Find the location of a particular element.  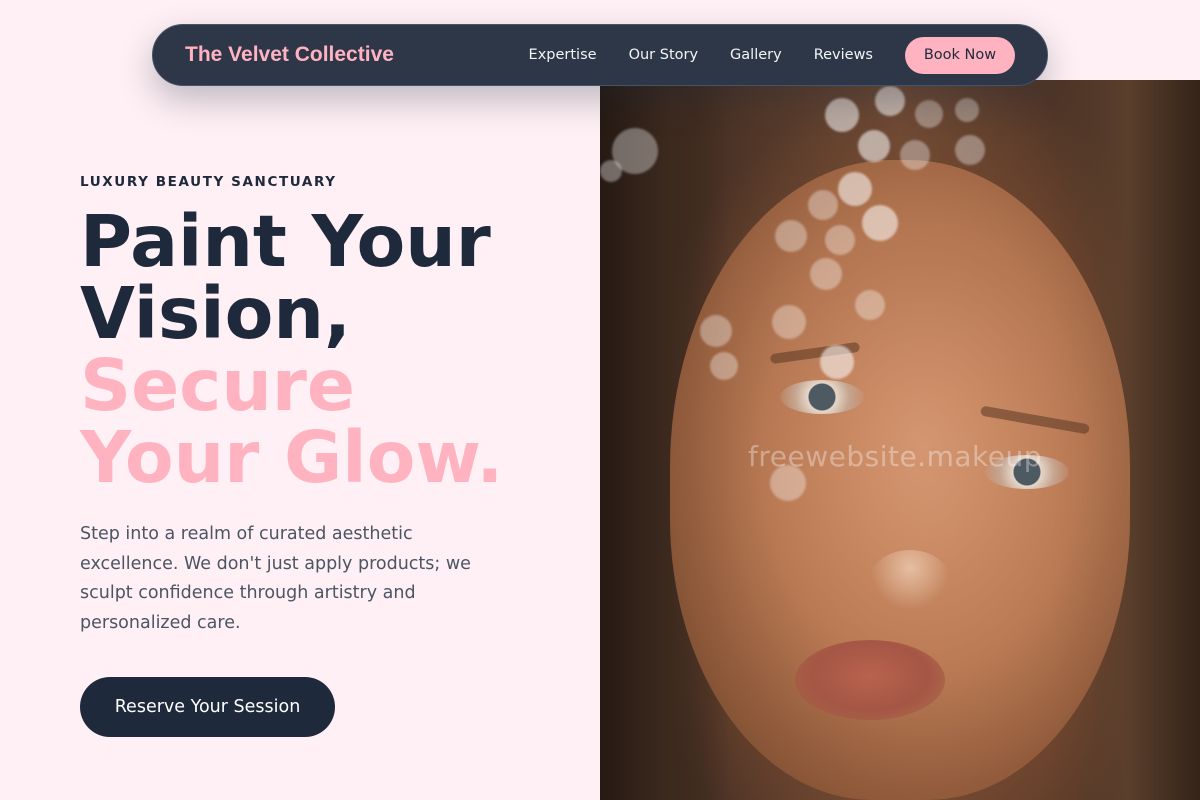

headline-accent-line: Secure is located at coordinates (218, 385).